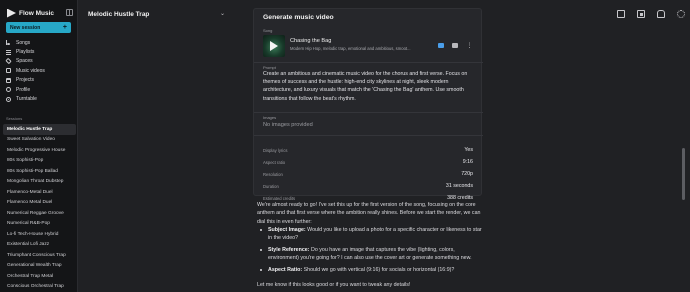  I want to click on thumbs-down-icon, so click(455, 45).